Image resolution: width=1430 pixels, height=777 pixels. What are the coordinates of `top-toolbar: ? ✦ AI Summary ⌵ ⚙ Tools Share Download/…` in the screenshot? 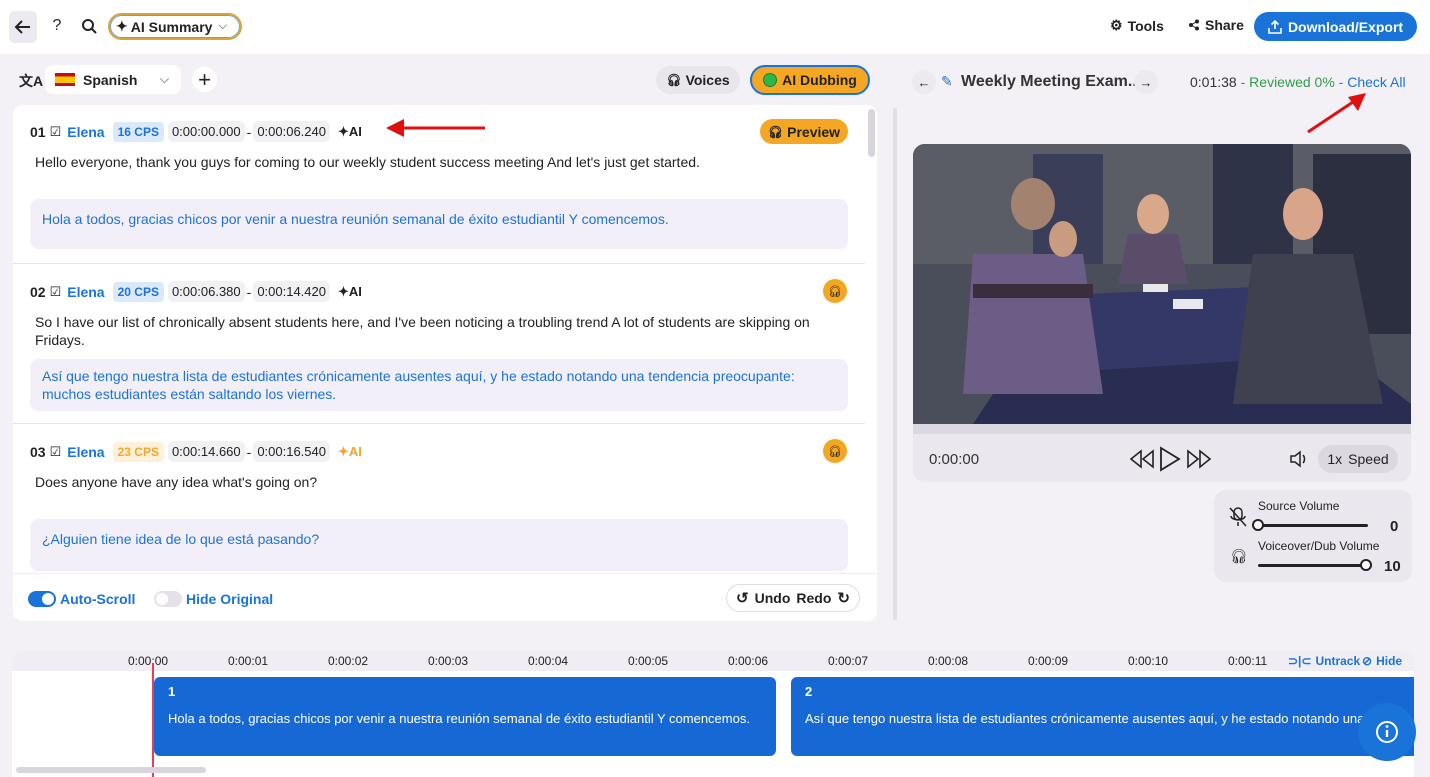 It's located at (715, 27).